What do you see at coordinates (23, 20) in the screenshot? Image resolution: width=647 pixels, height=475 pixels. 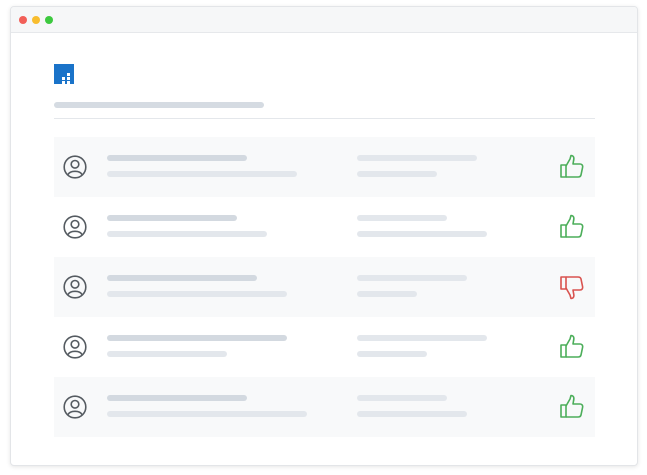 I see `window-close-button` at bounding box center [23, 20].